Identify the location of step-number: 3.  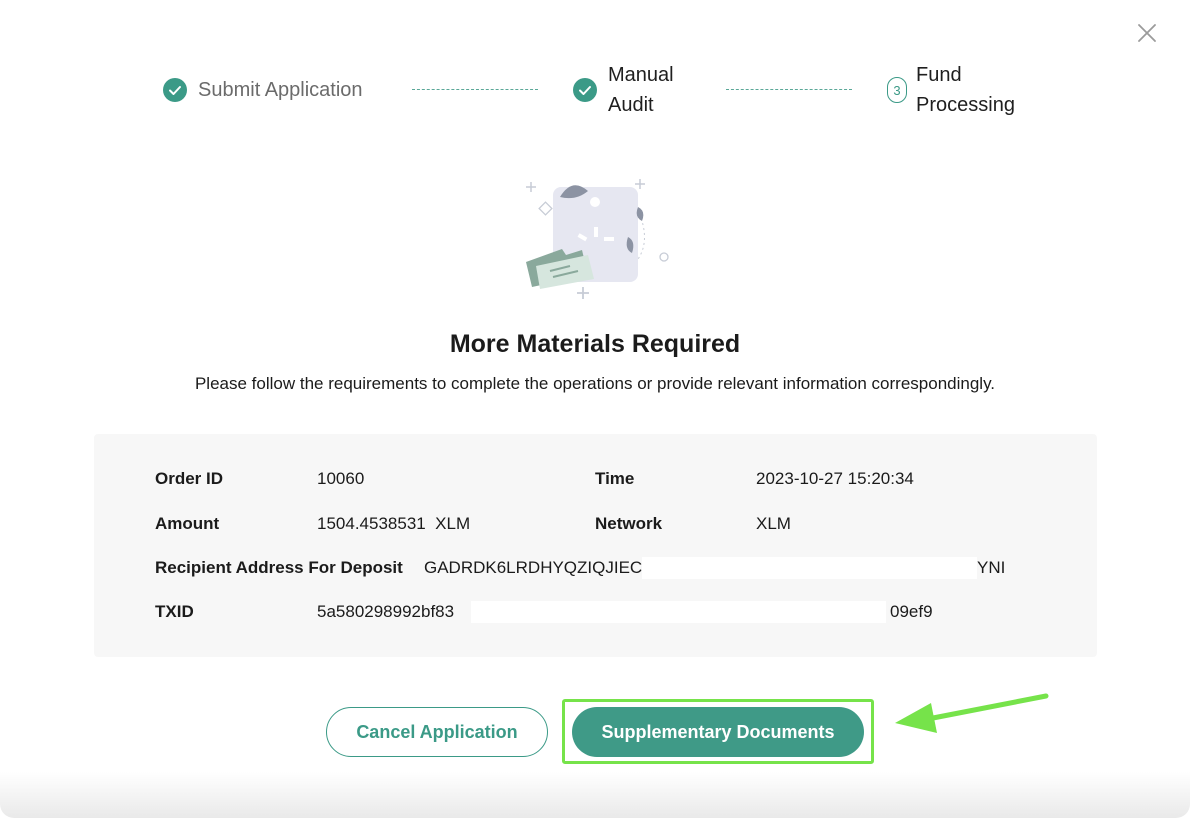
(897, 90).